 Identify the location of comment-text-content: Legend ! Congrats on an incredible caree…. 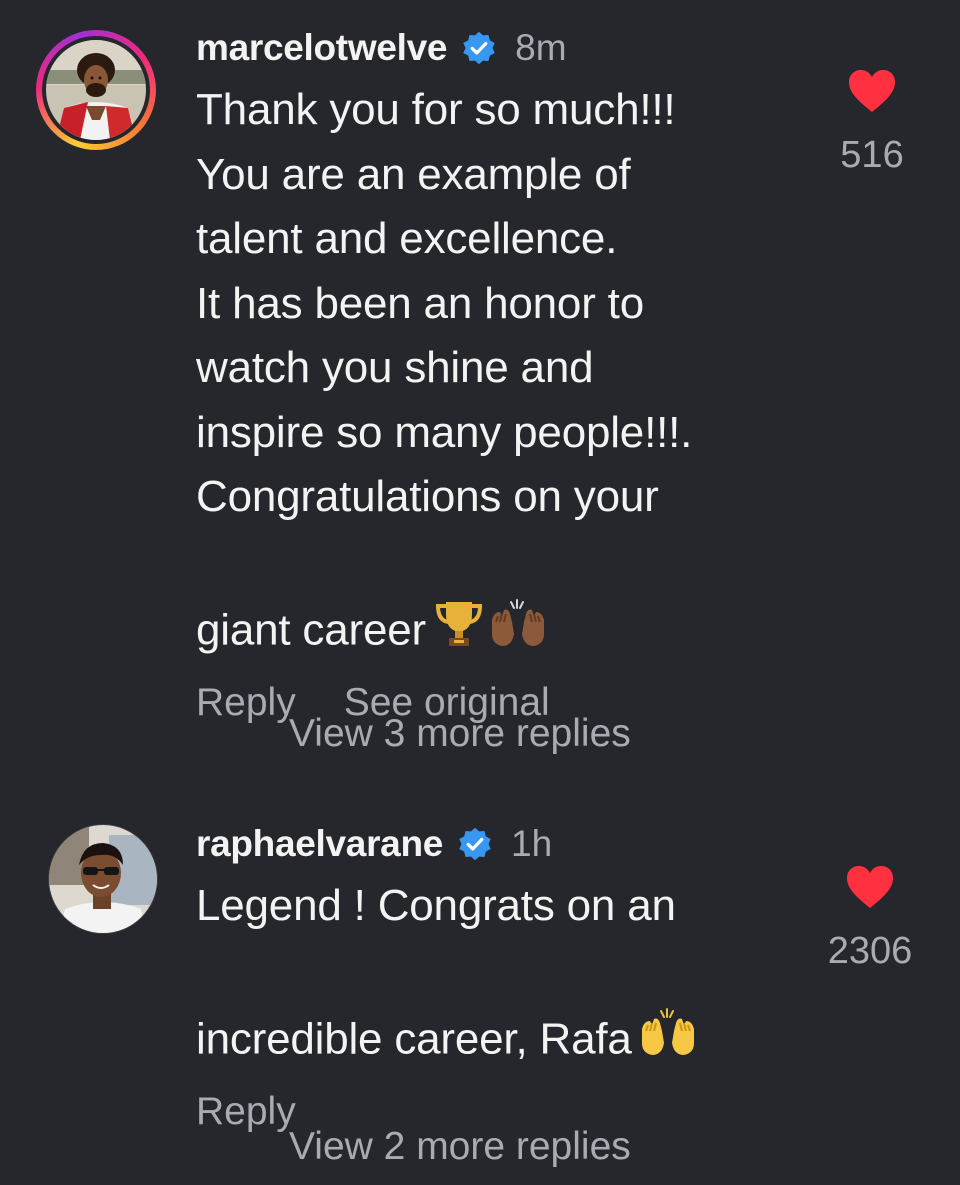
(436, 972).